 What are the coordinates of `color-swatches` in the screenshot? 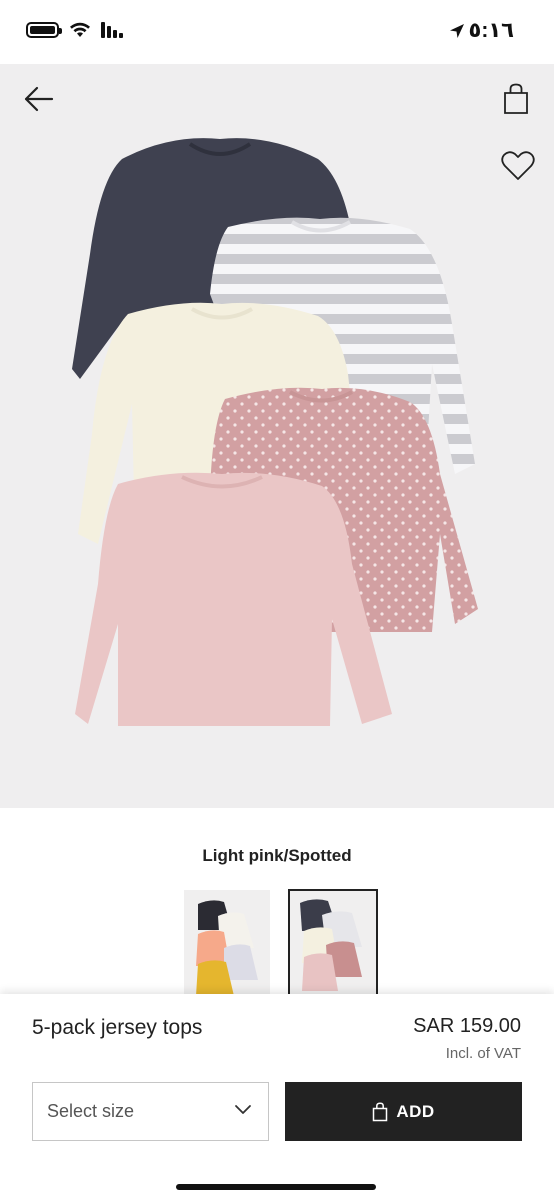 It's located at (281, 943).